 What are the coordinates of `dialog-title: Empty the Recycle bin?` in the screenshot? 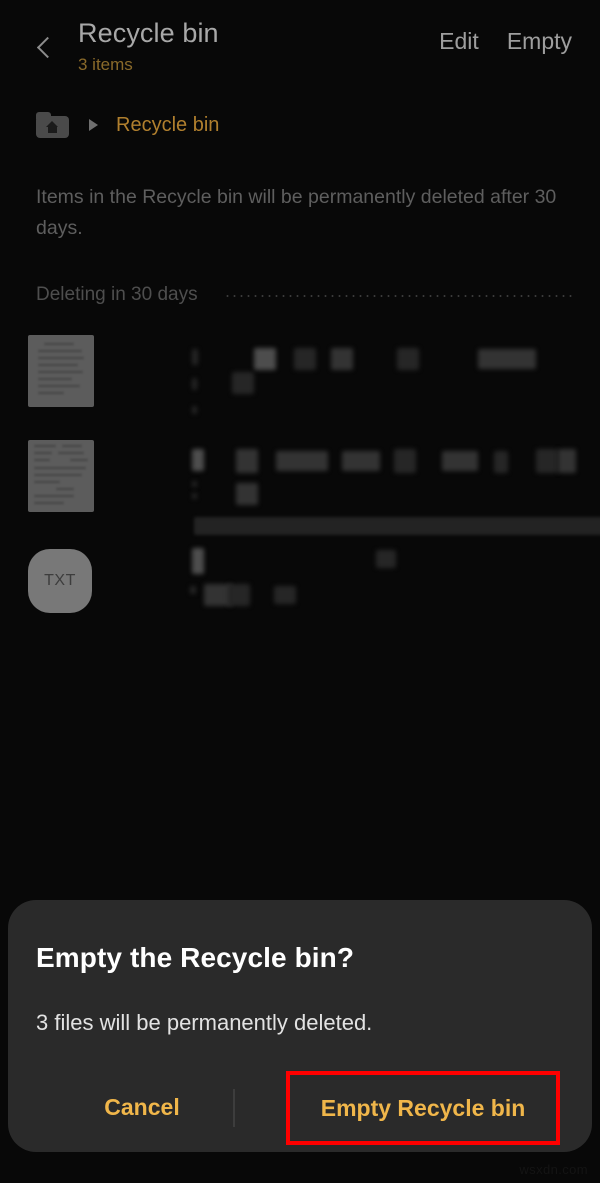 It's located at (195, 957).